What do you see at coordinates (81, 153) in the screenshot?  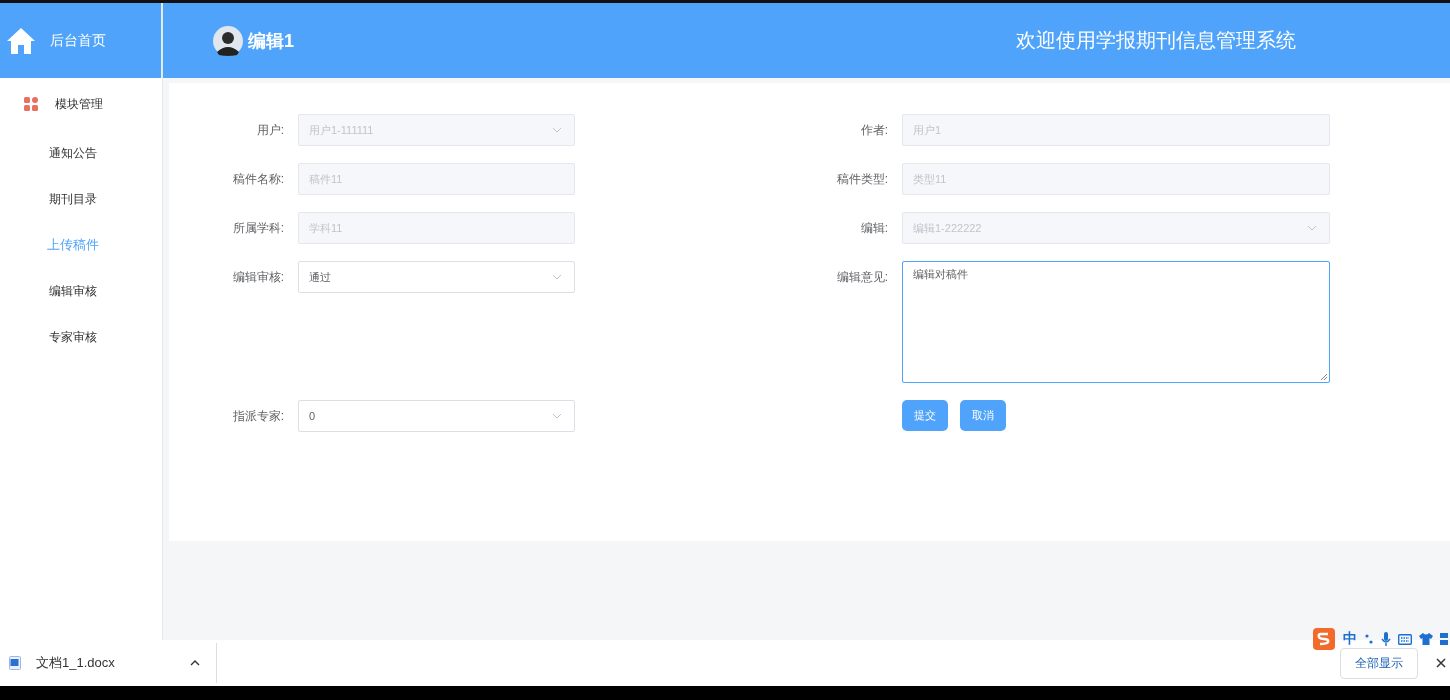 I see `menu-item: 通知公告` at bounding box center [81, 153].